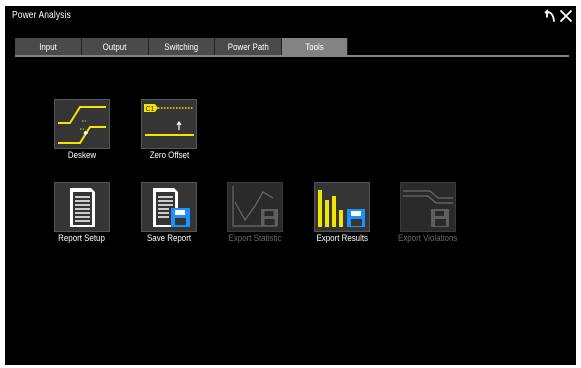 The height and width of the screenshot is (368, 581). Describe the element at coordinates (551, 16) in the screenshot. I see `undo-arrow-icon` at that location.